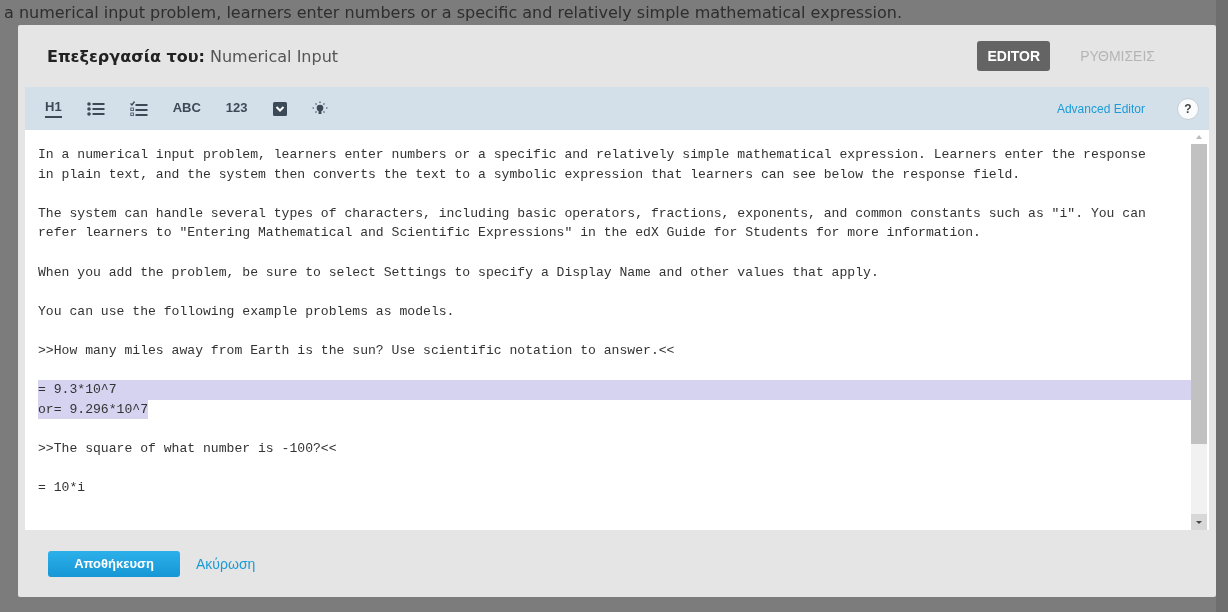 This screenshot has height=612, width=1228. What do you see at coordinates (187, 448) in the screenshot?
I see `code-line: >>The square of what number is -100?<<` at bounding box center [187, 448].